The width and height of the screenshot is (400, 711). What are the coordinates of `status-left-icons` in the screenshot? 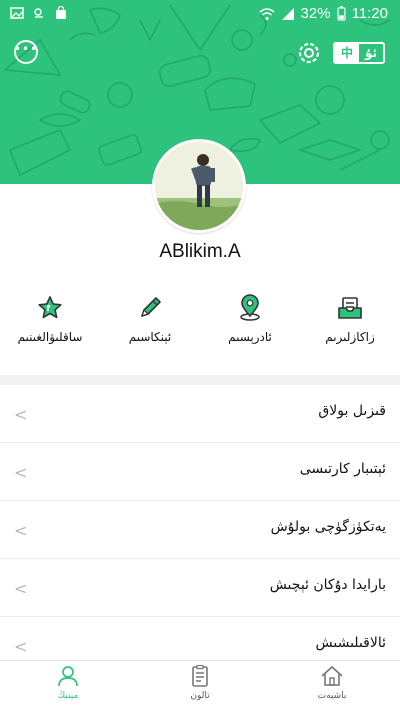 It's located at (39, 13).